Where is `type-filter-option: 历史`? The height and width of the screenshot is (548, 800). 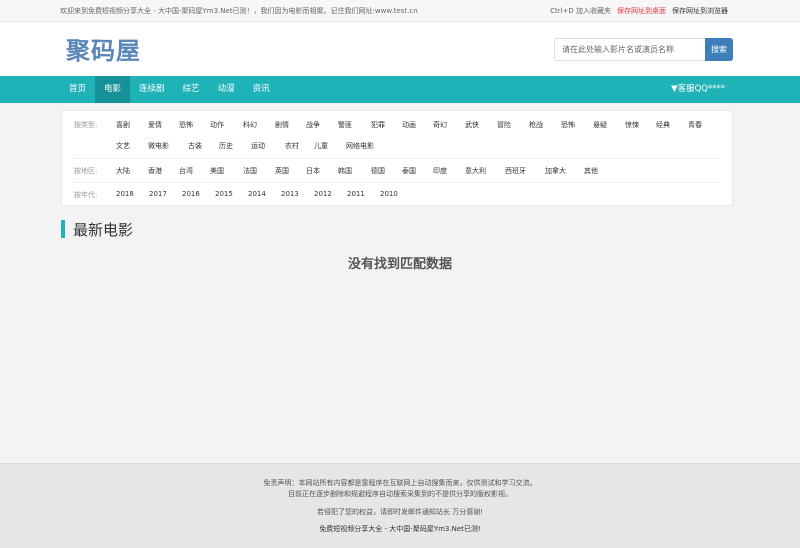
type-filter-option: 历史 is located at coordinates (226, 146).